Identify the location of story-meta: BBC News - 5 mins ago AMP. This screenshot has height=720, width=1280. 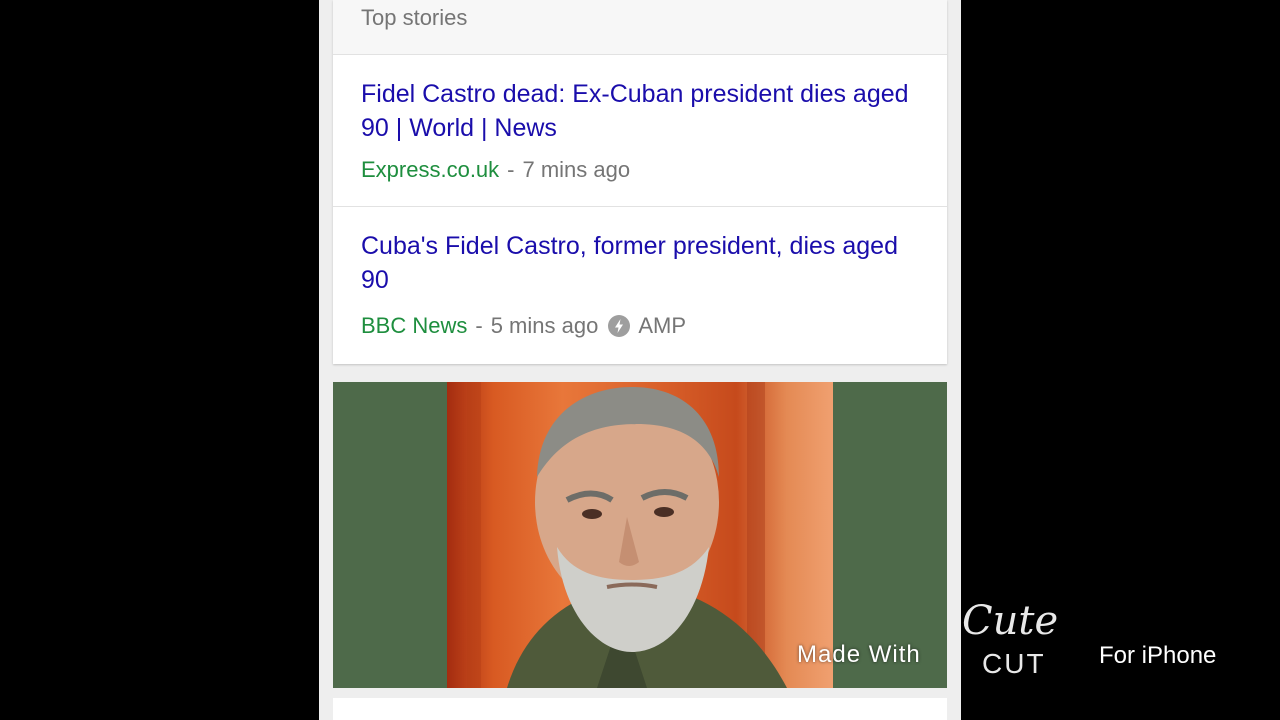
(523, 326).